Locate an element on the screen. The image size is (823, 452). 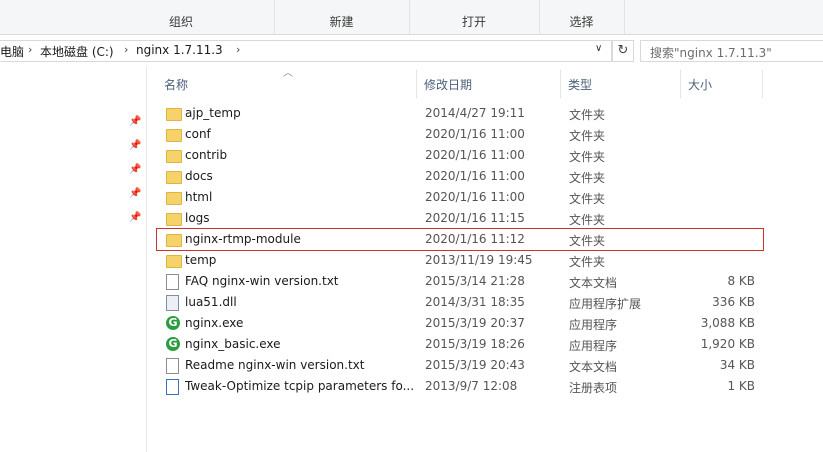
file-size: 34 KB is located at coordinates (737, 365).